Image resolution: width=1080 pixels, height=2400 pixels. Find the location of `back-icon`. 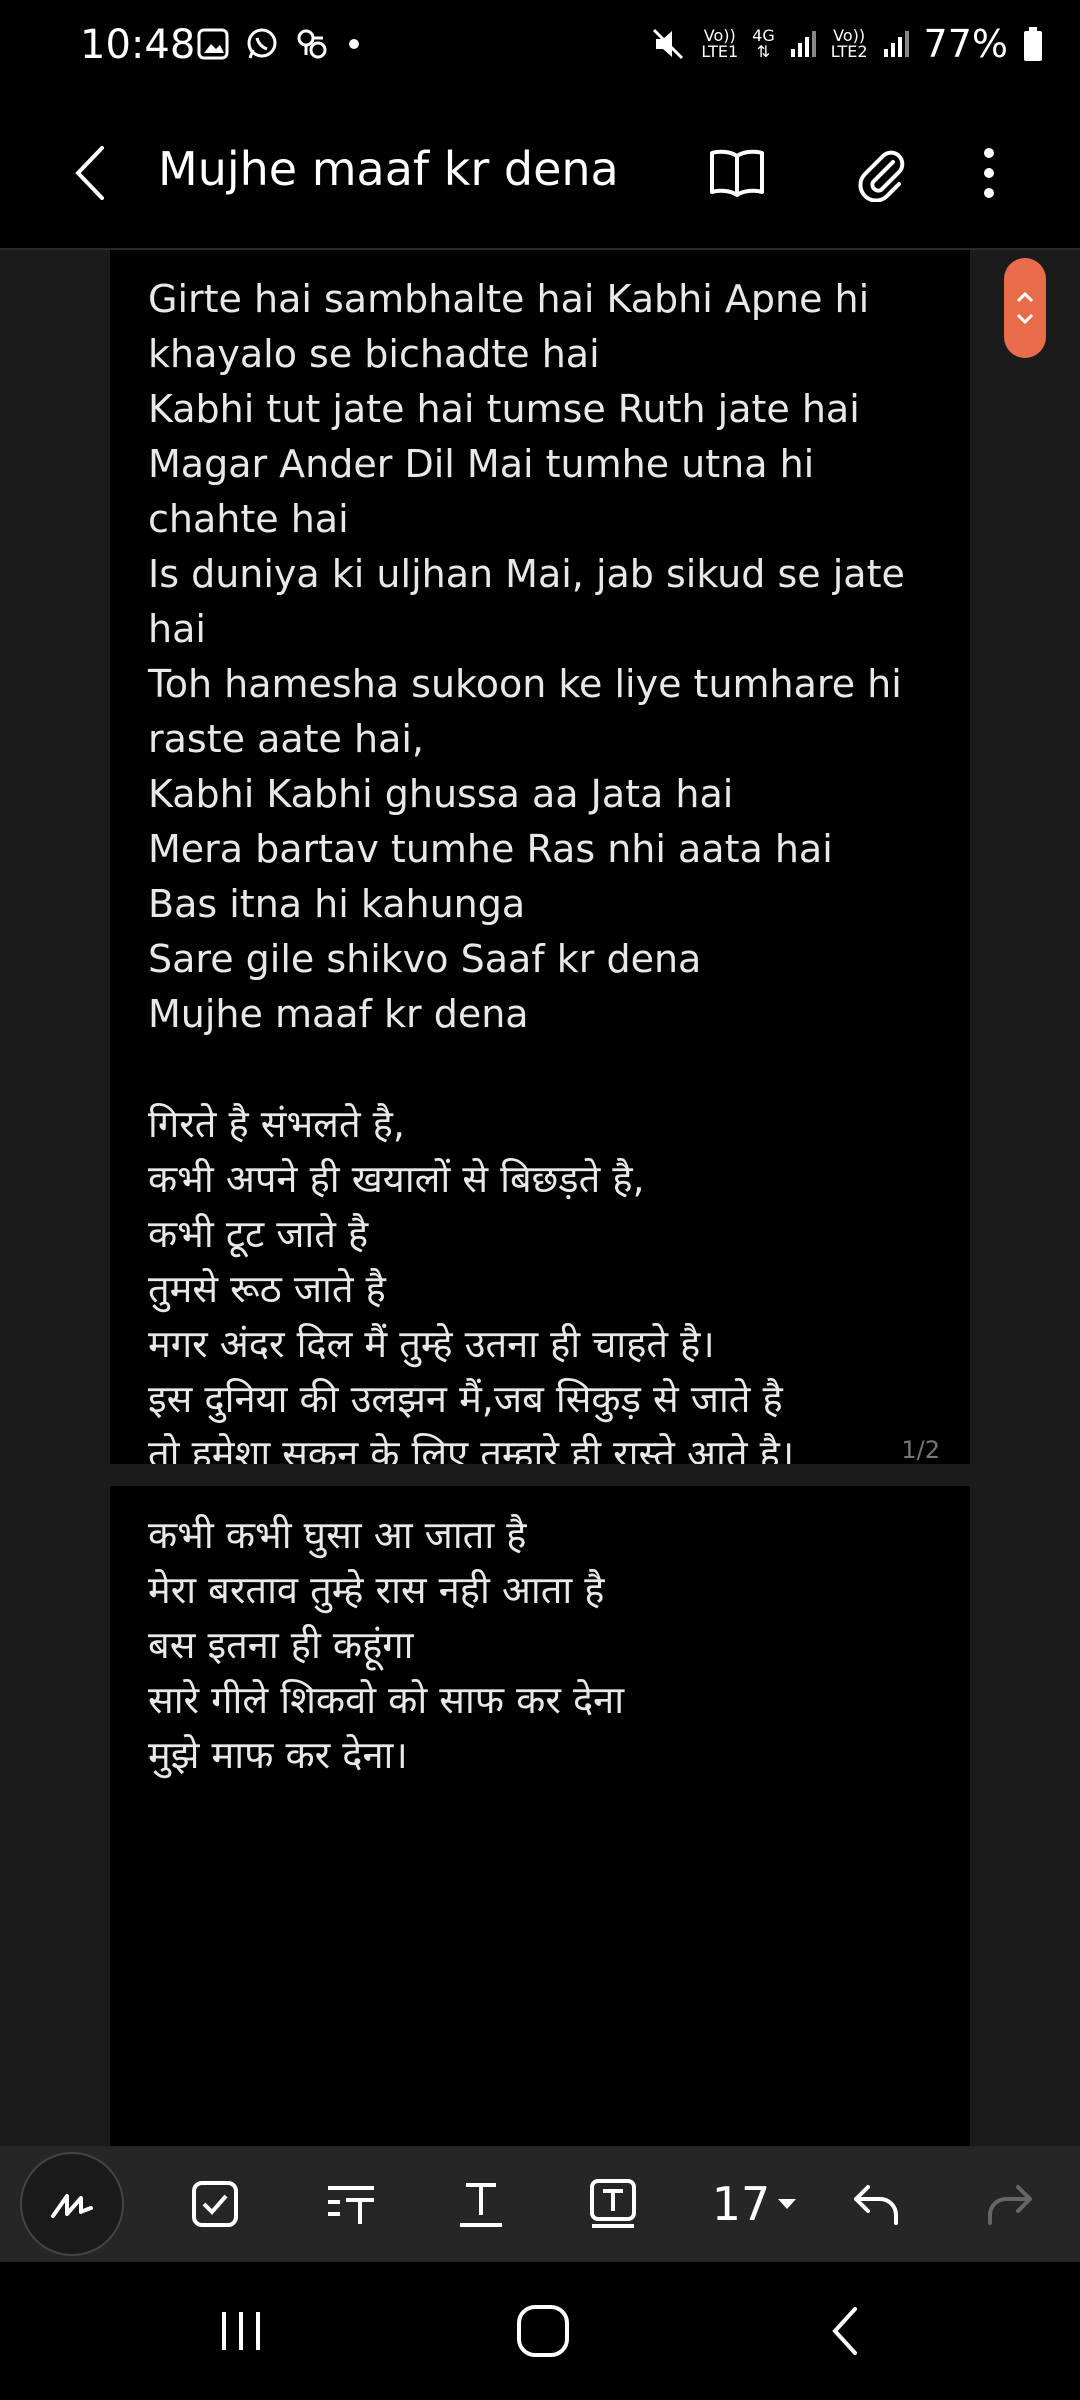

back-icon is located at coordinates (844, 2331).